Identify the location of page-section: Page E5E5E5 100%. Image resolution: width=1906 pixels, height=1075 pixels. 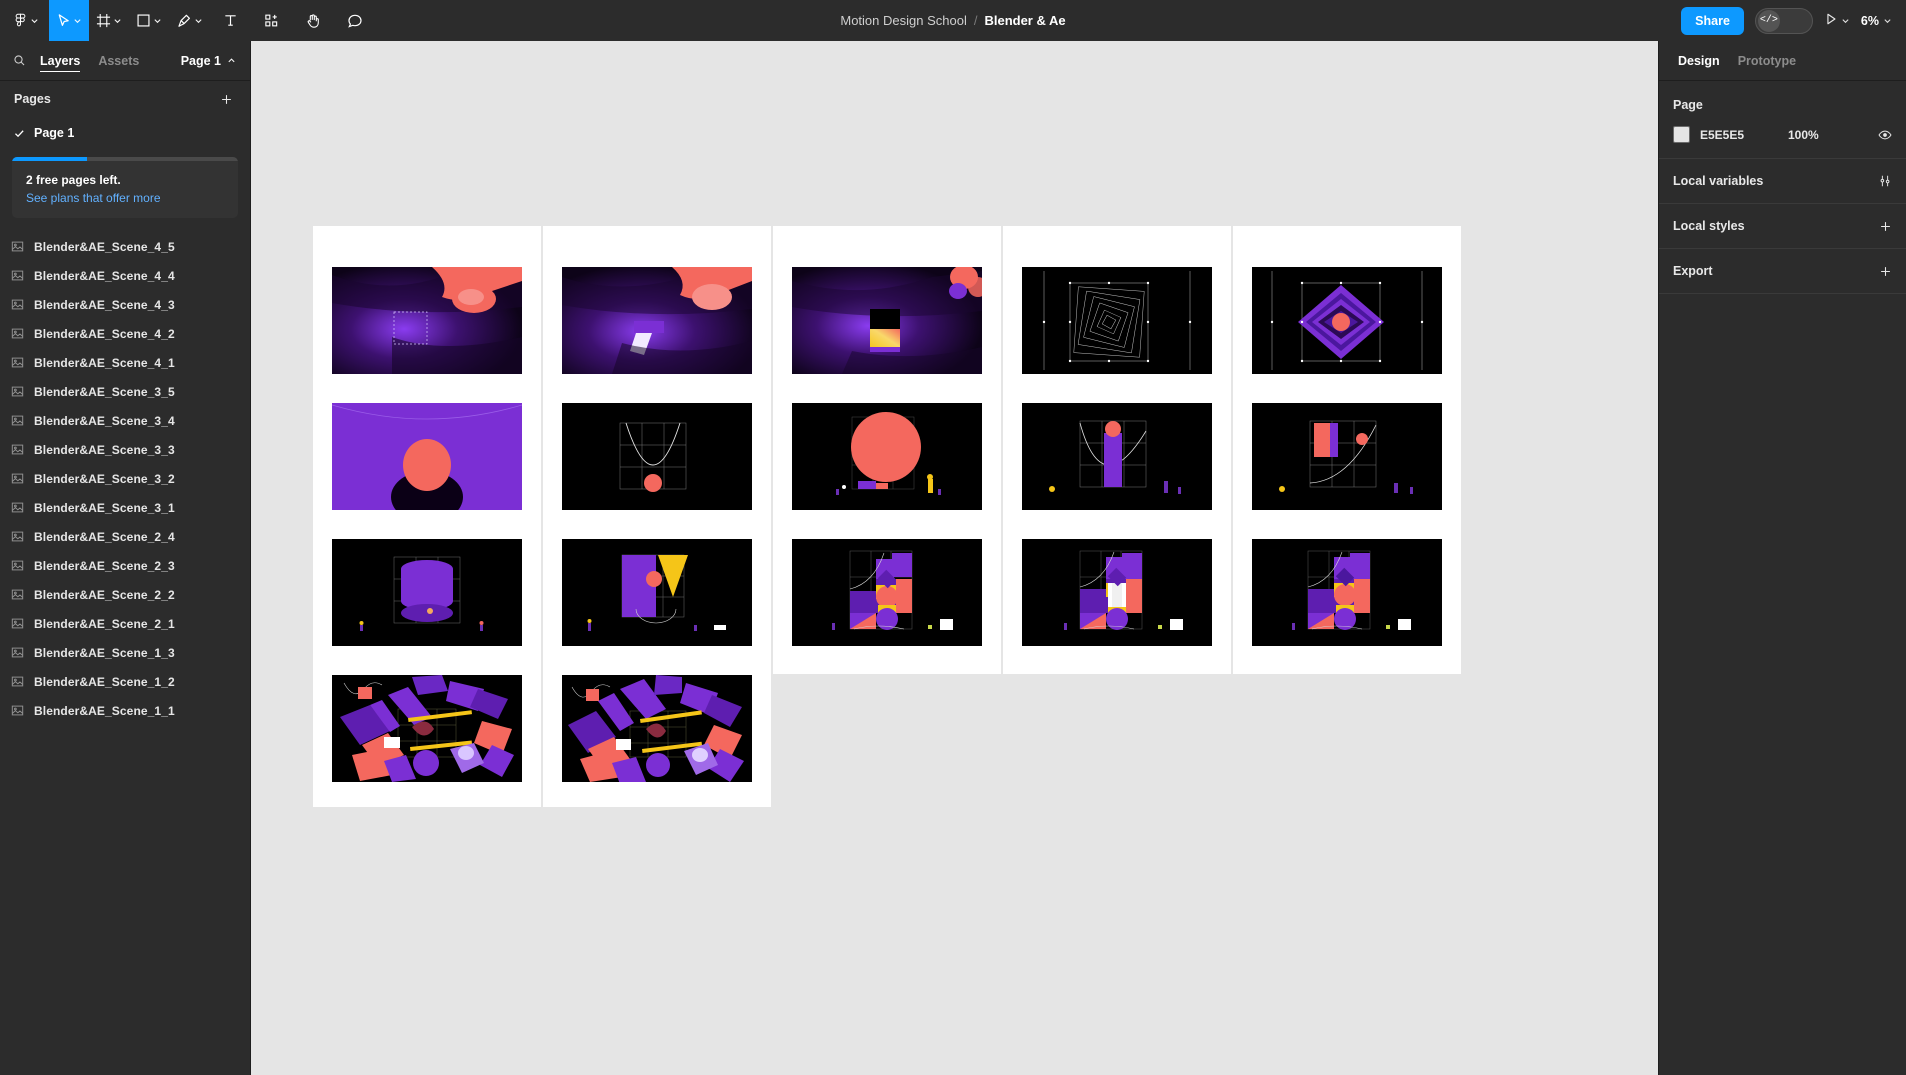
(1782, 120).